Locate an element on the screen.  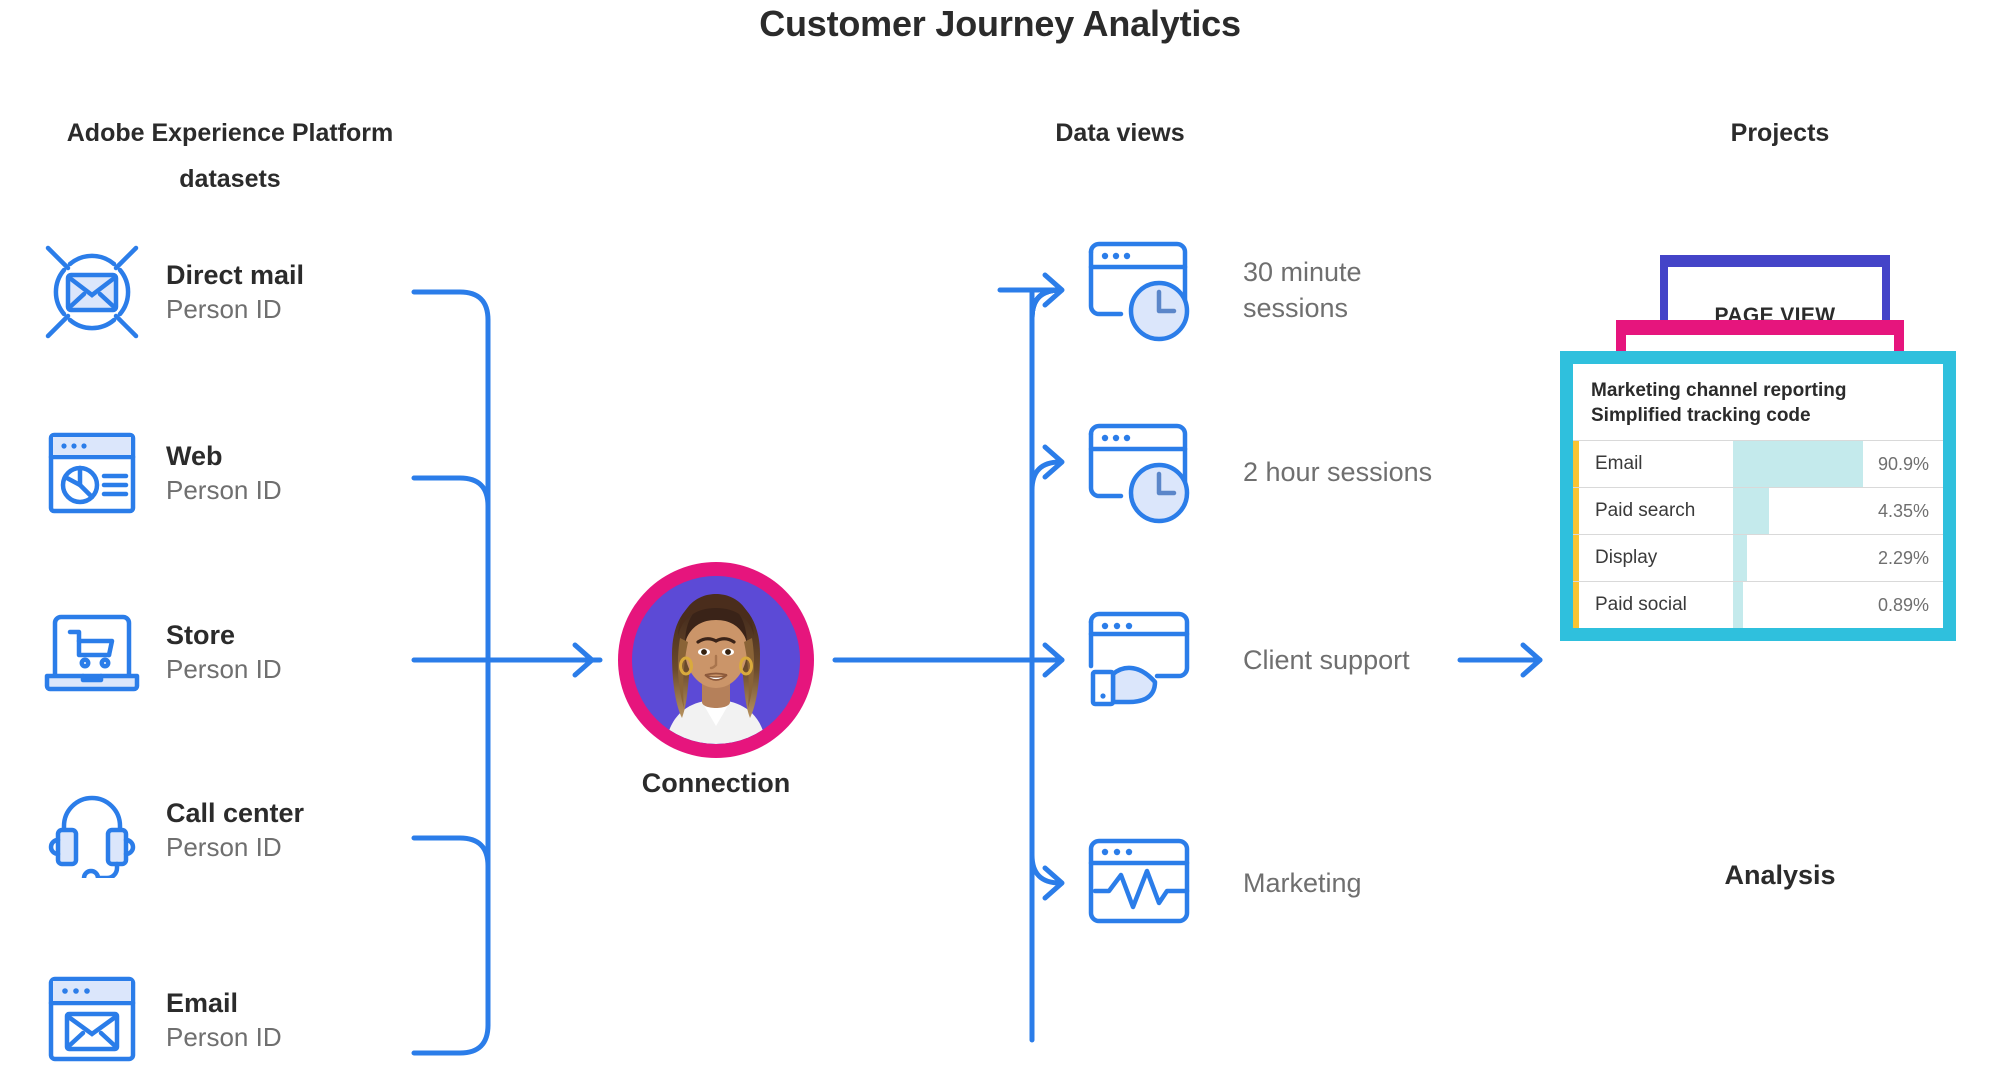
browser-chat-hand-icon is located at coordinates (1150, 660).